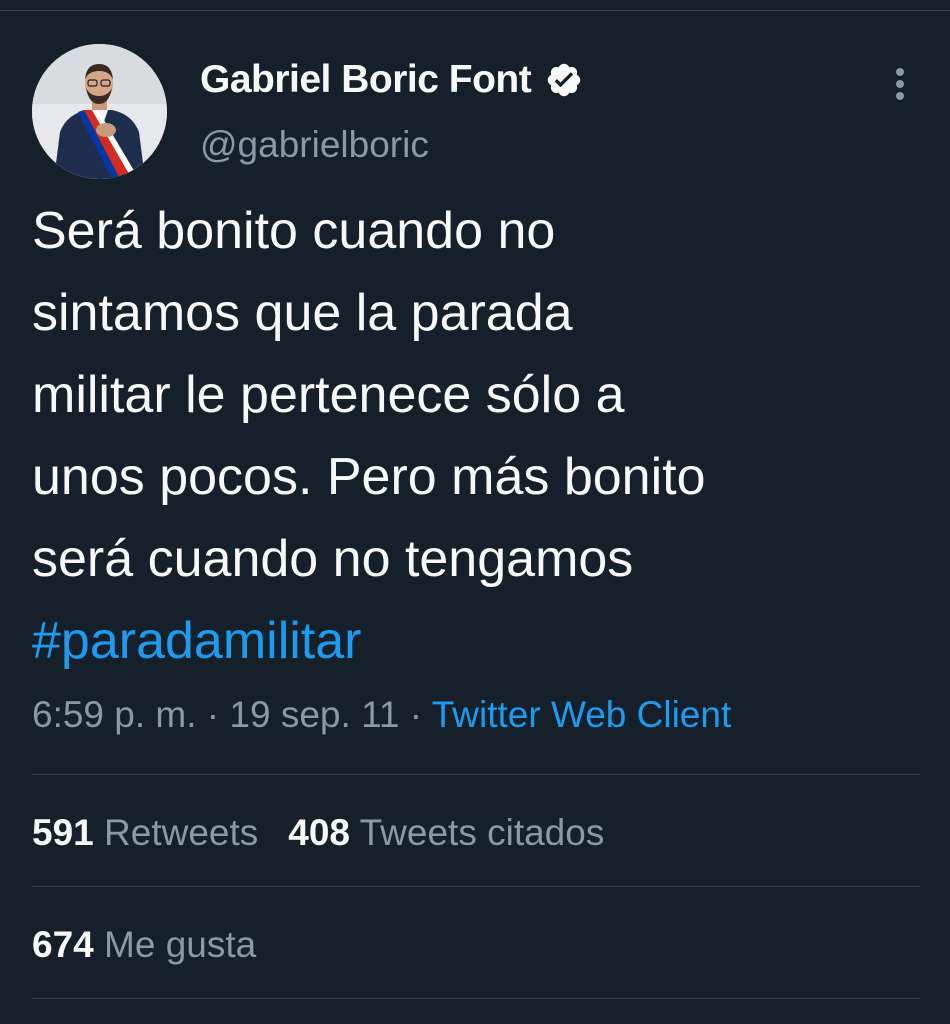 The width and height of the screenshot is (950, 1024). What do you see at coordinates (564, 80) in the screenshot?
I see `verified-badge-icon` at bounding box center [564, 80].